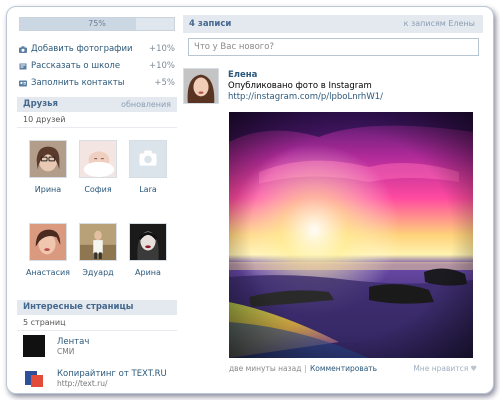 This screenshot has height=400, width=500. I want to click on friend-lara: Lara, so click(148, 167).